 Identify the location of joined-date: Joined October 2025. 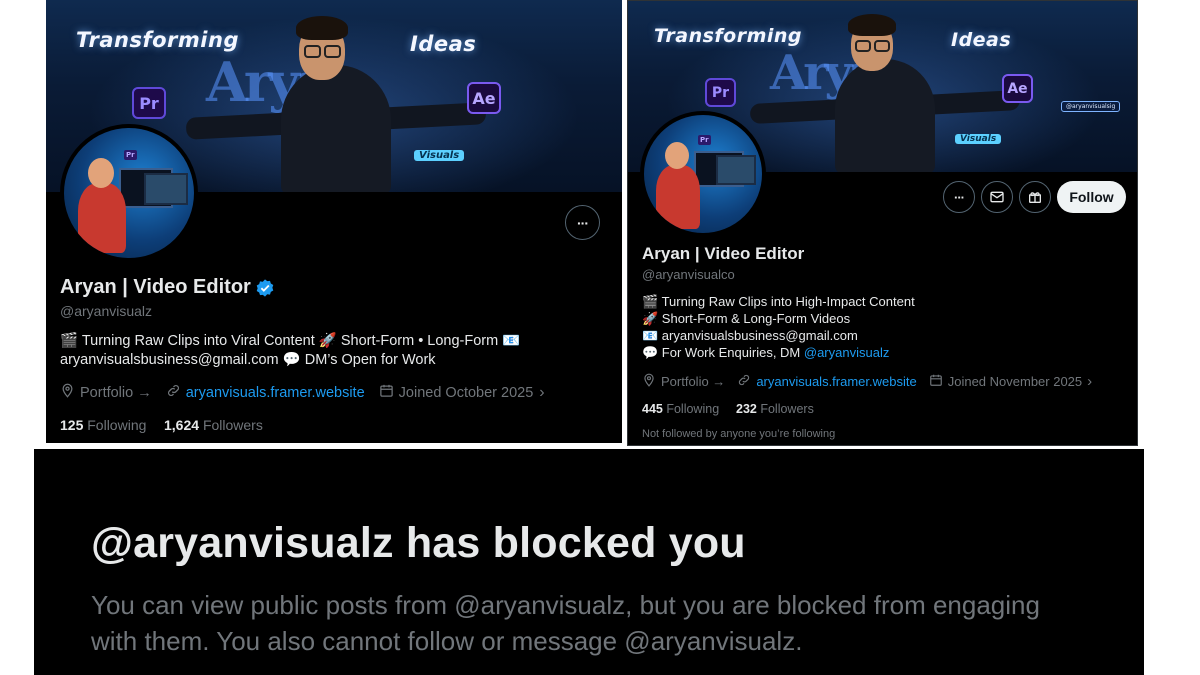
(466, 392).